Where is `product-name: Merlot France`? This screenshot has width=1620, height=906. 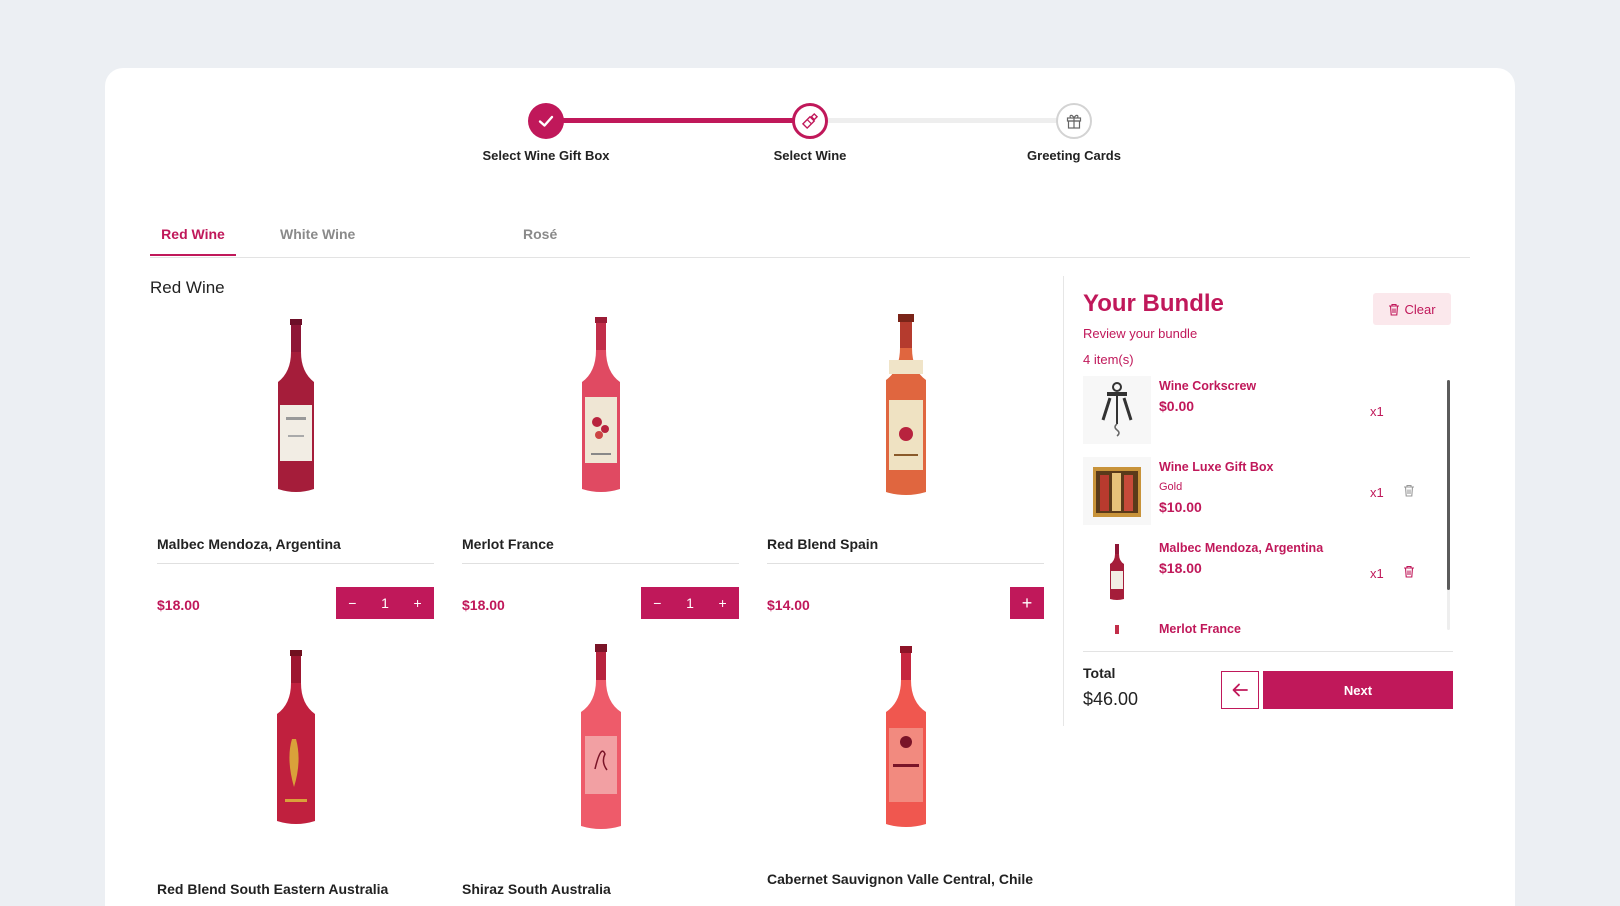
product-name: Merlot France is located at coordinates (600, 549).